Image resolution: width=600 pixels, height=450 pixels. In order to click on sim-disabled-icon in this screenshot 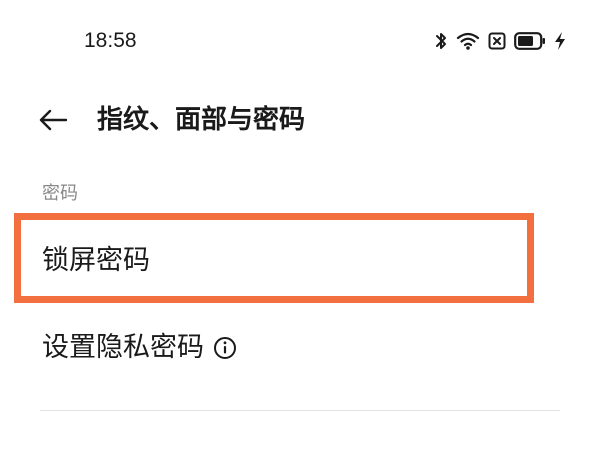, I will do `click(497, 41)`.